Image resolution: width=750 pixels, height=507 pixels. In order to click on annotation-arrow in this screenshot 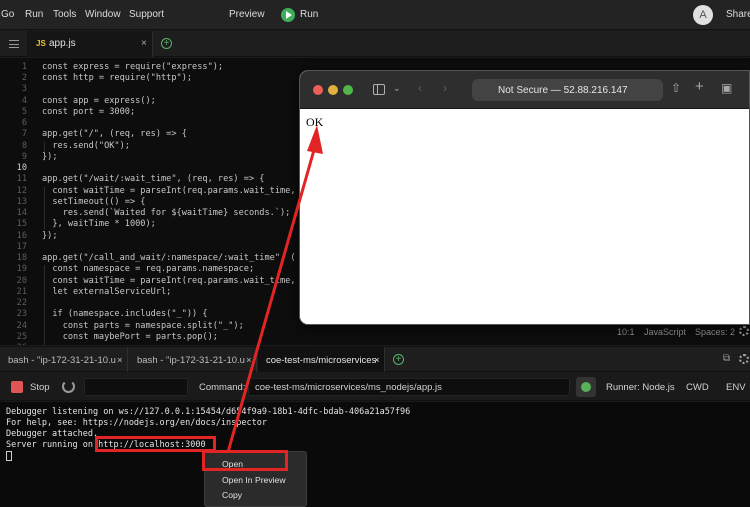, I will do `click(274, 289)`.